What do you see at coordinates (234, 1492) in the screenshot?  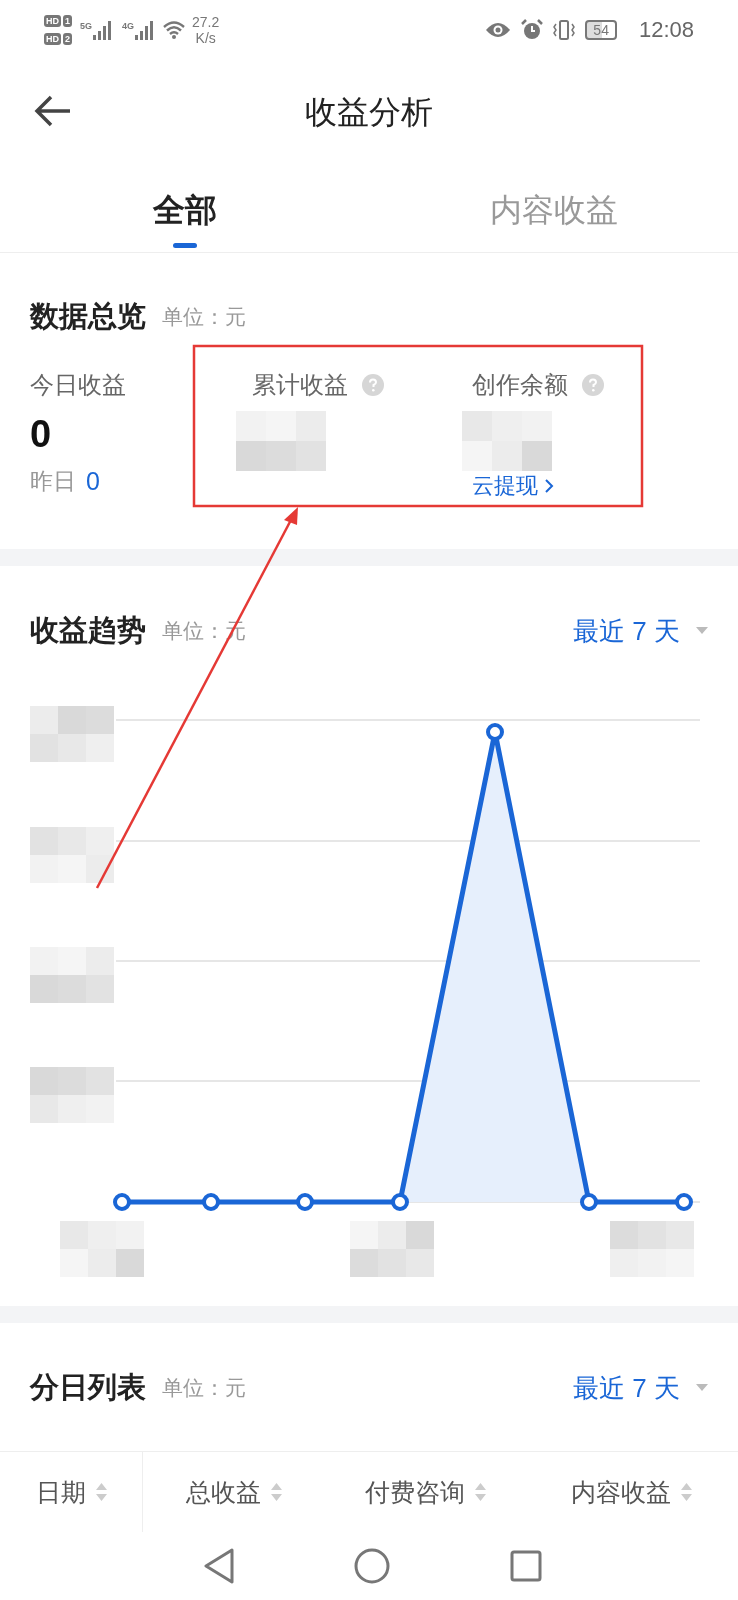 I see `column-header: 总收益` at bounding box center [234, 1492].